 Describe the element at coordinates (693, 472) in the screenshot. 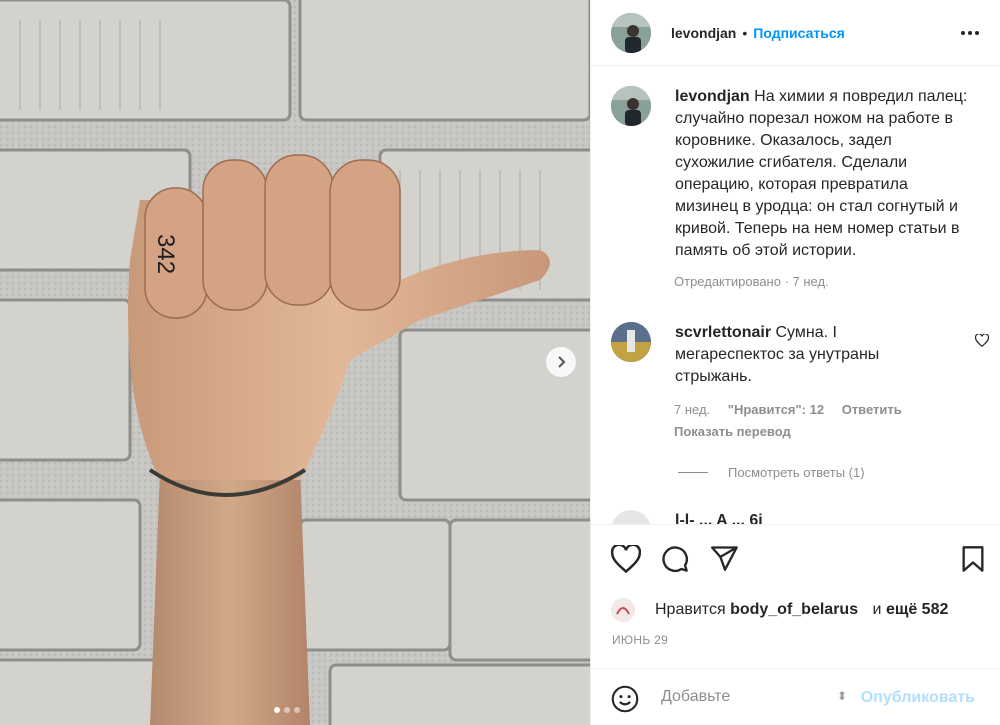

I see `replies-divider-line` at that location.